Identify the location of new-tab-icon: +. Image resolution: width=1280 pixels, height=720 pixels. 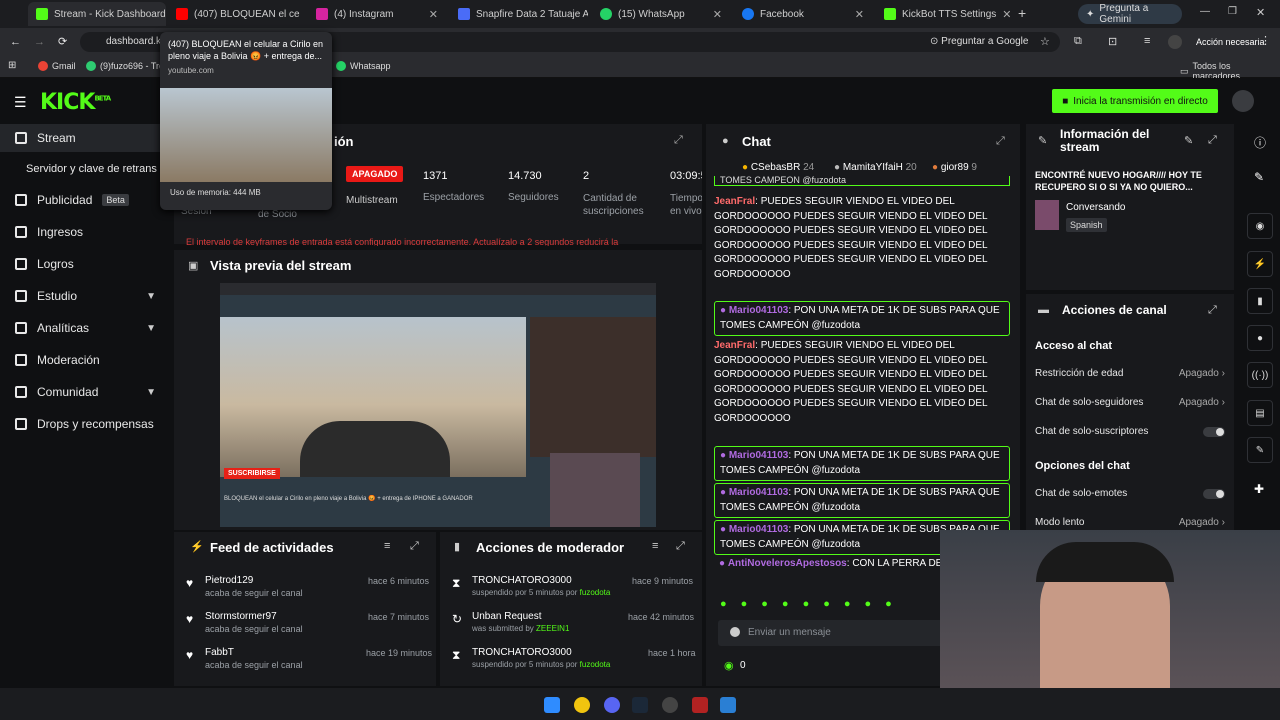
(1022, 13).